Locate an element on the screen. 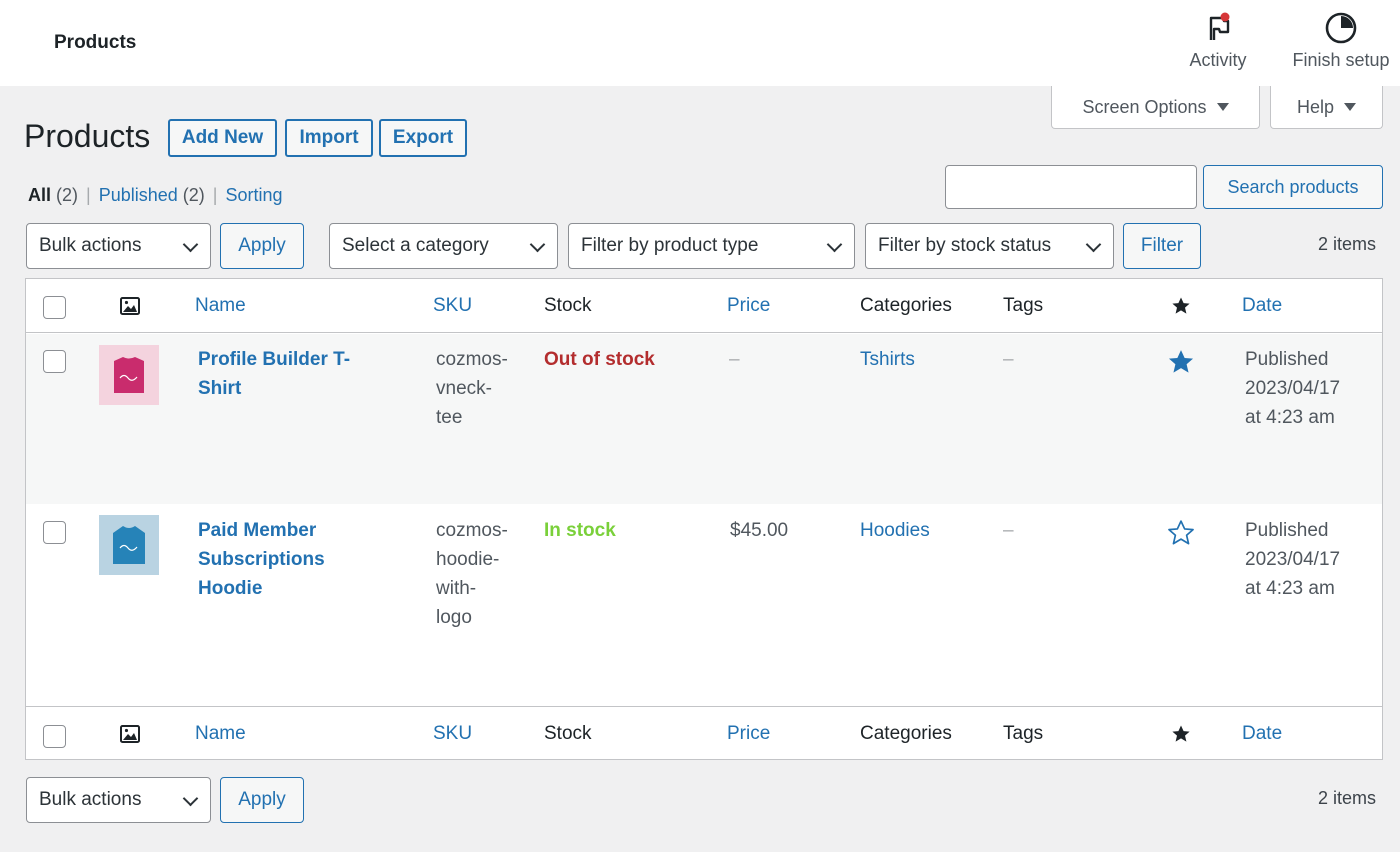 The width and height of the screenshot is (1400, 852). view-filters: All (2) | Published (2) | Sorting is located at coordinates (155, 195).